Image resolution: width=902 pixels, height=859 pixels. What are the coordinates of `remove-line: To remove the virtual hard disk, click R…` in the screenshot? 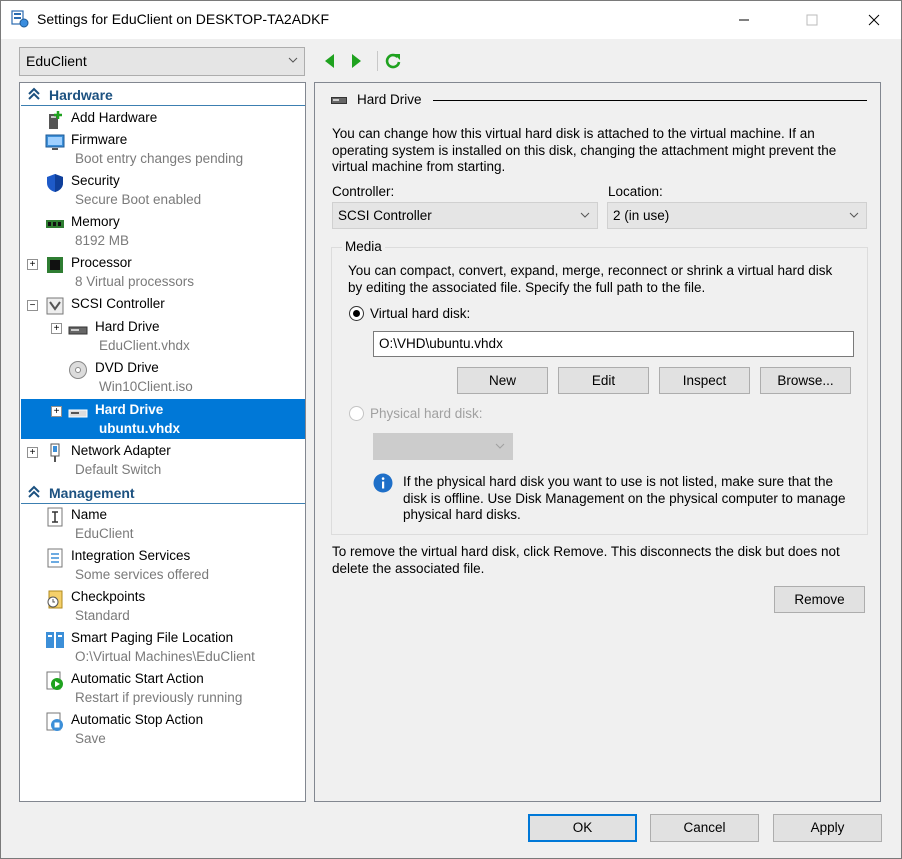 It's located at (586, 551).